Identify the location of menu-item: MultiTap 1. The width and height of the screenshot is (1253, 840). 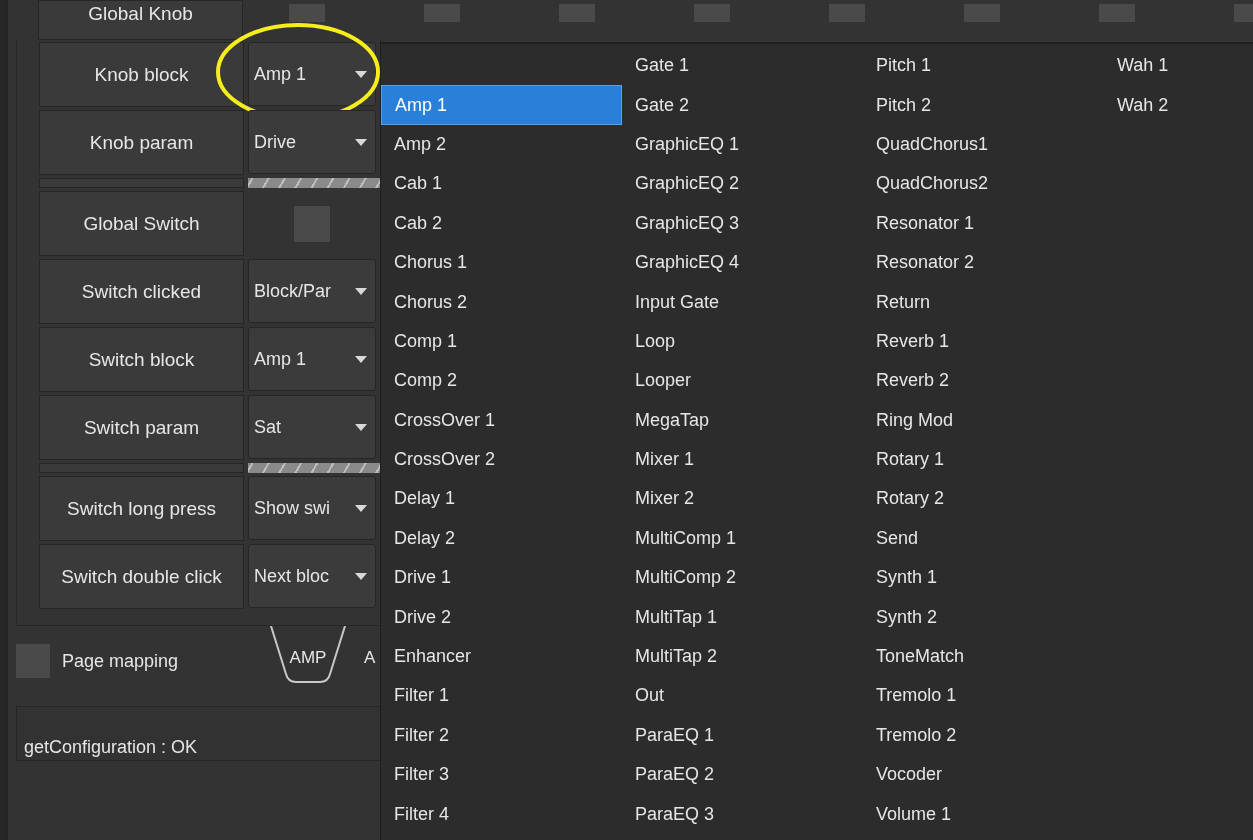
(742, 617).